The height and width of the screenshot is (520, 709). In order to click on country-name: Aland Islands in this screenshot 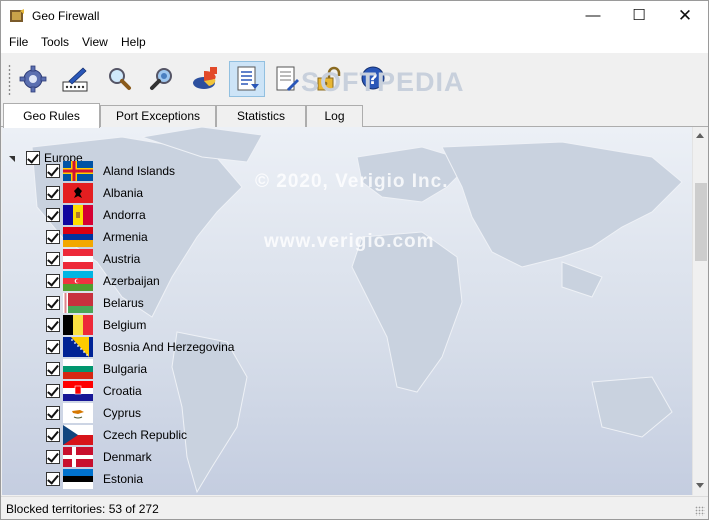, I will do `click(139, 171)`.